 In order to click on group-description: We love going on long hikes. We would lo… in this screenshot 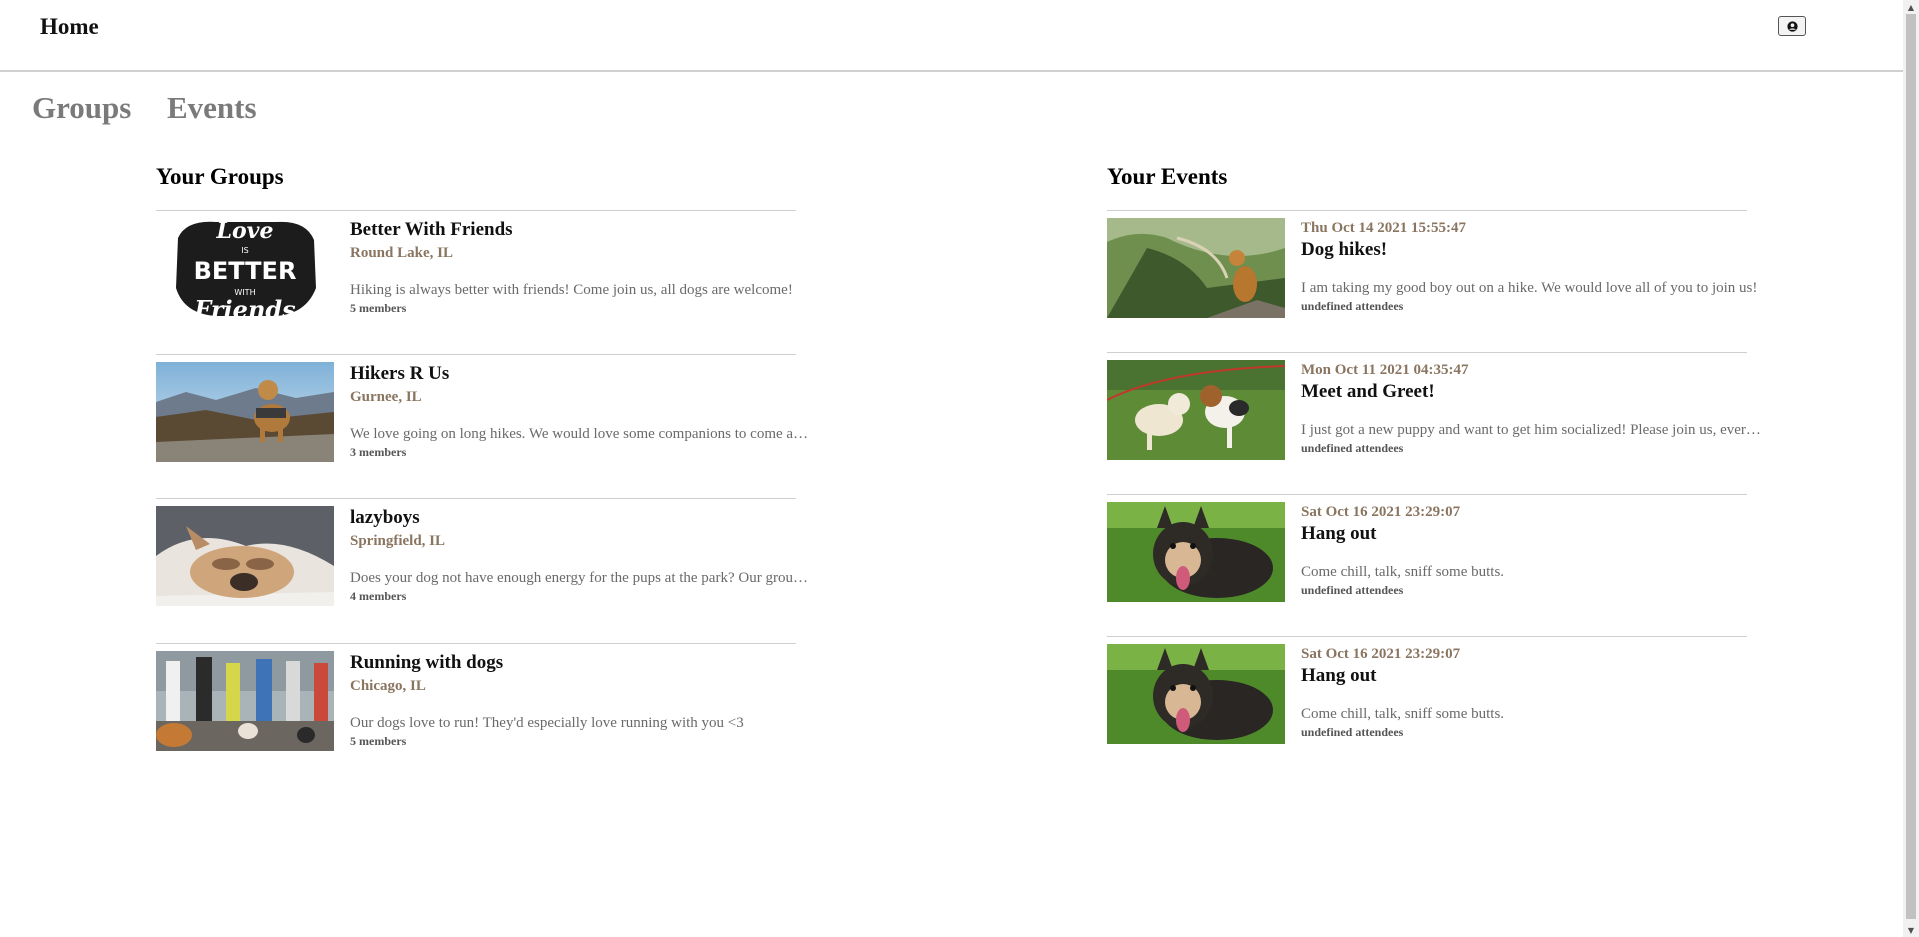, I will do `click(580, 434)`.